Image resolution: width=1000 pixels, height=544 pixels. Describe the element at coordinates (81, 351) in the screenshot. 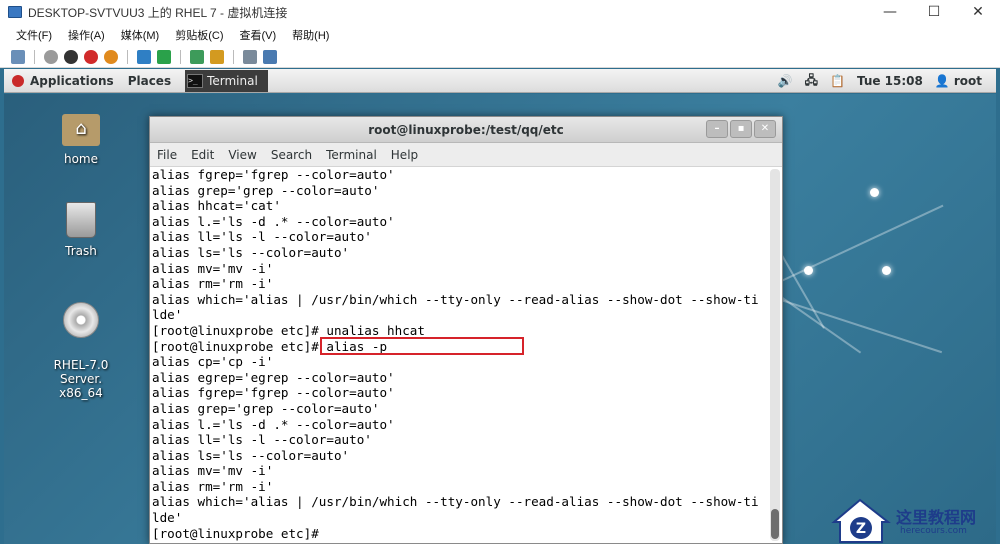

I see `desktop-icon-dvd: RHEL-7.0 Server. x86_64` at that location.